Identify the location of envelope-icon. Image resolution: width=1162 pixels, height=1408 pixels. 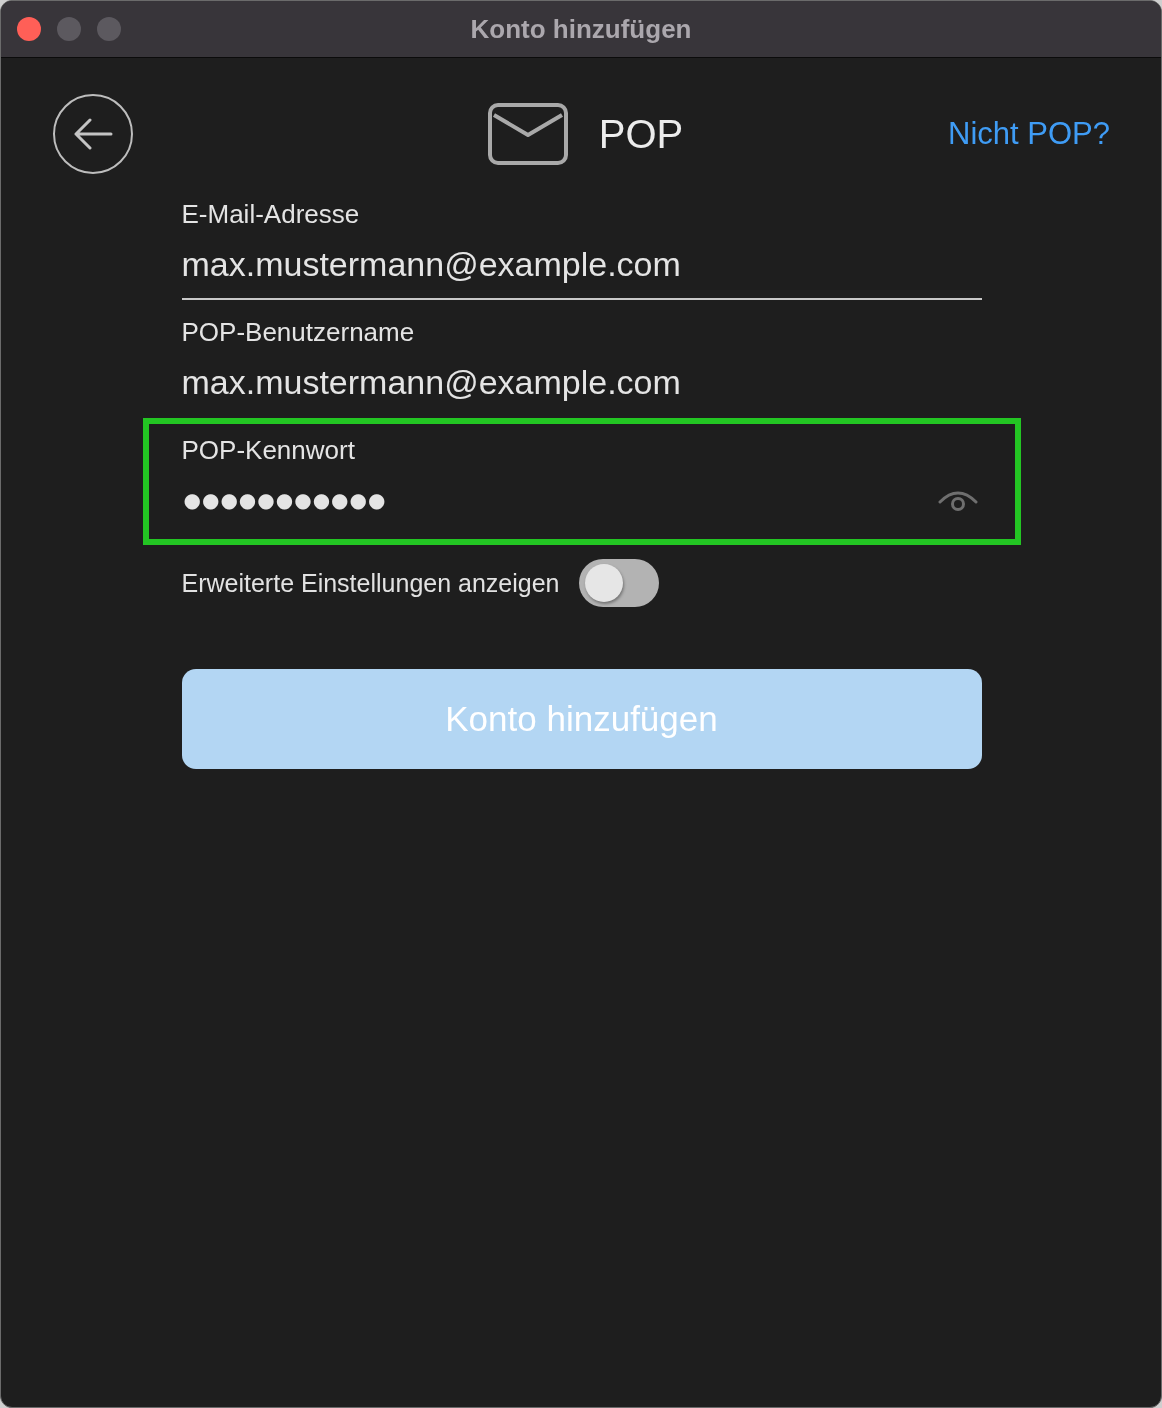
(527, 134).